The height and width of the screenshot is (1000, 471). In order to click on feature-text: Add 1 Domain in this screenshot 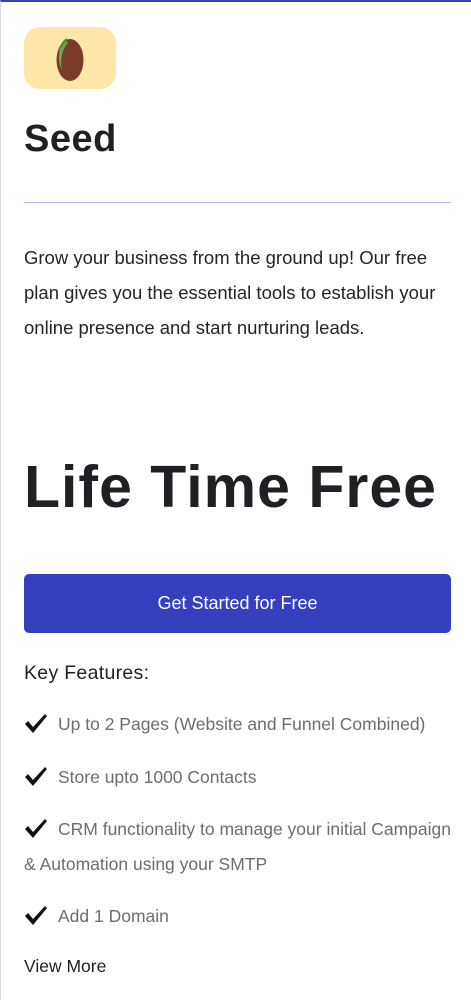, I will do `click(113, 916)`.